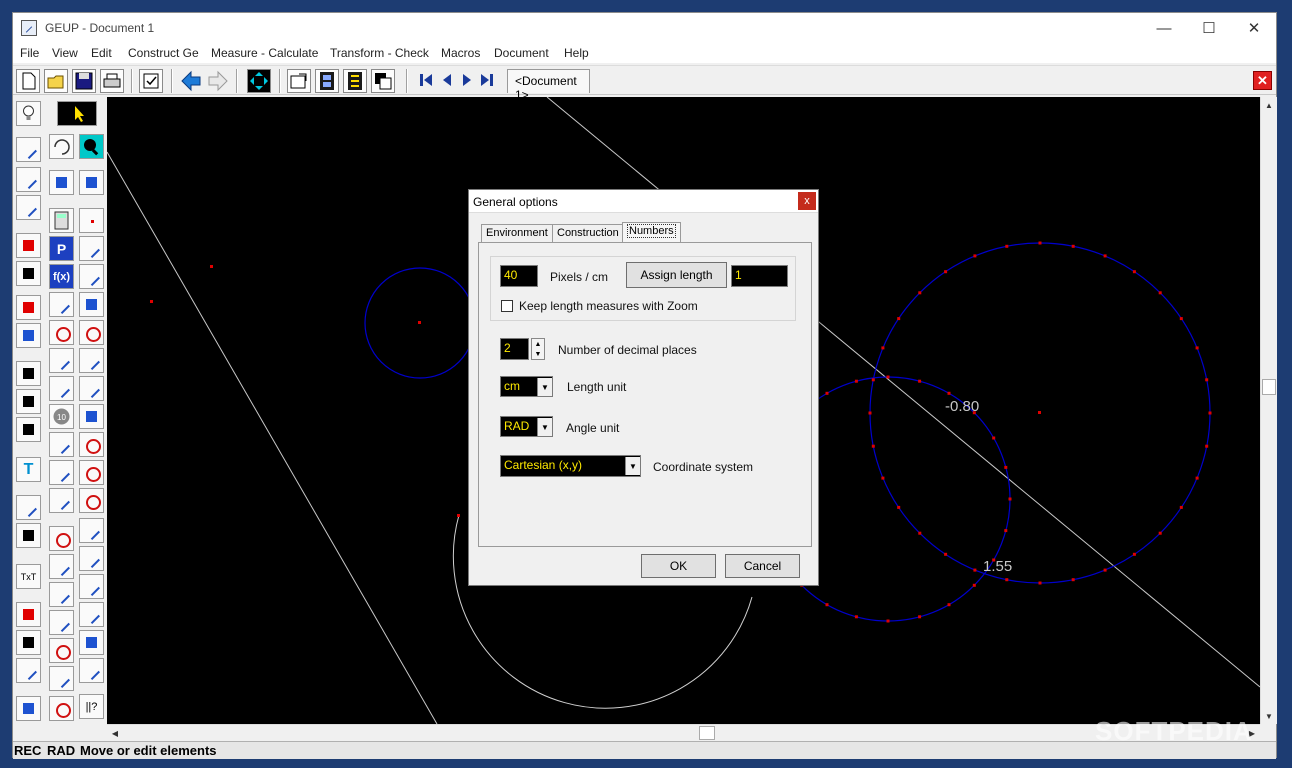 The height and width of the screenshot is (768, 1292). Describe the element at coordinates (678, 566) in the screenshot. I see `ok-button: OK` at that location.